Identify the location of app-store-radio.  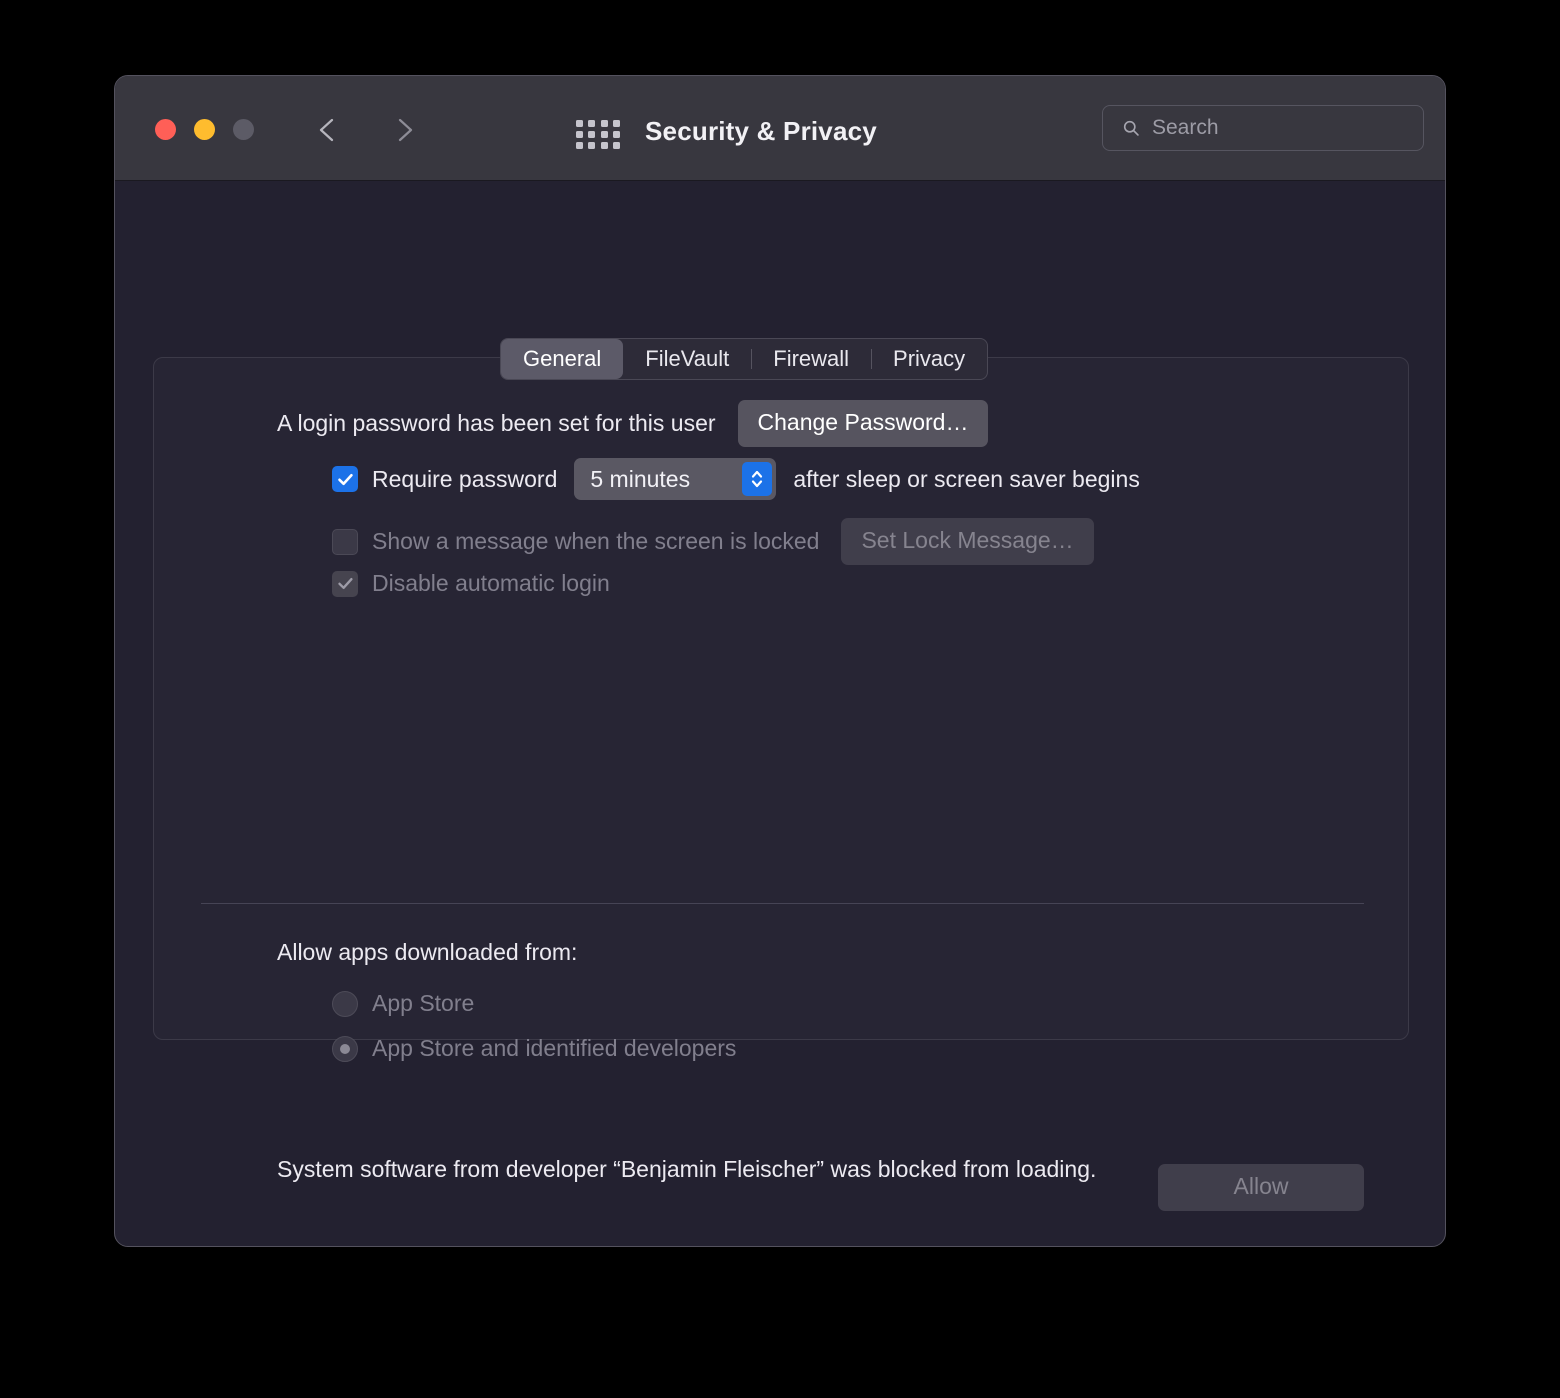
(345, 1003).